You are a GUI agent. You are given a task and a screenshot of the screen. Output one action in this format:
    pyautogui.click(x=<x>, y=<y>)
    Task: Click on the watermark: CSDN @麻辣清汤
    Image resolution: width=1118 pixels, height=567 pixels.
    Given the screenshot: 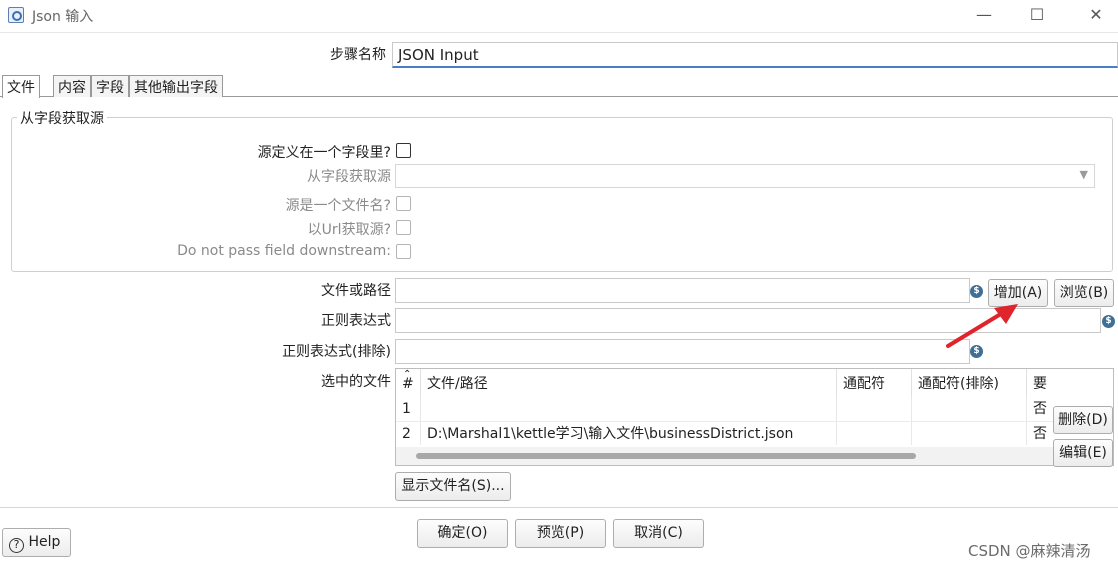 What is the action you would take?
    pyautogui.click(x=1029, y=551)
    